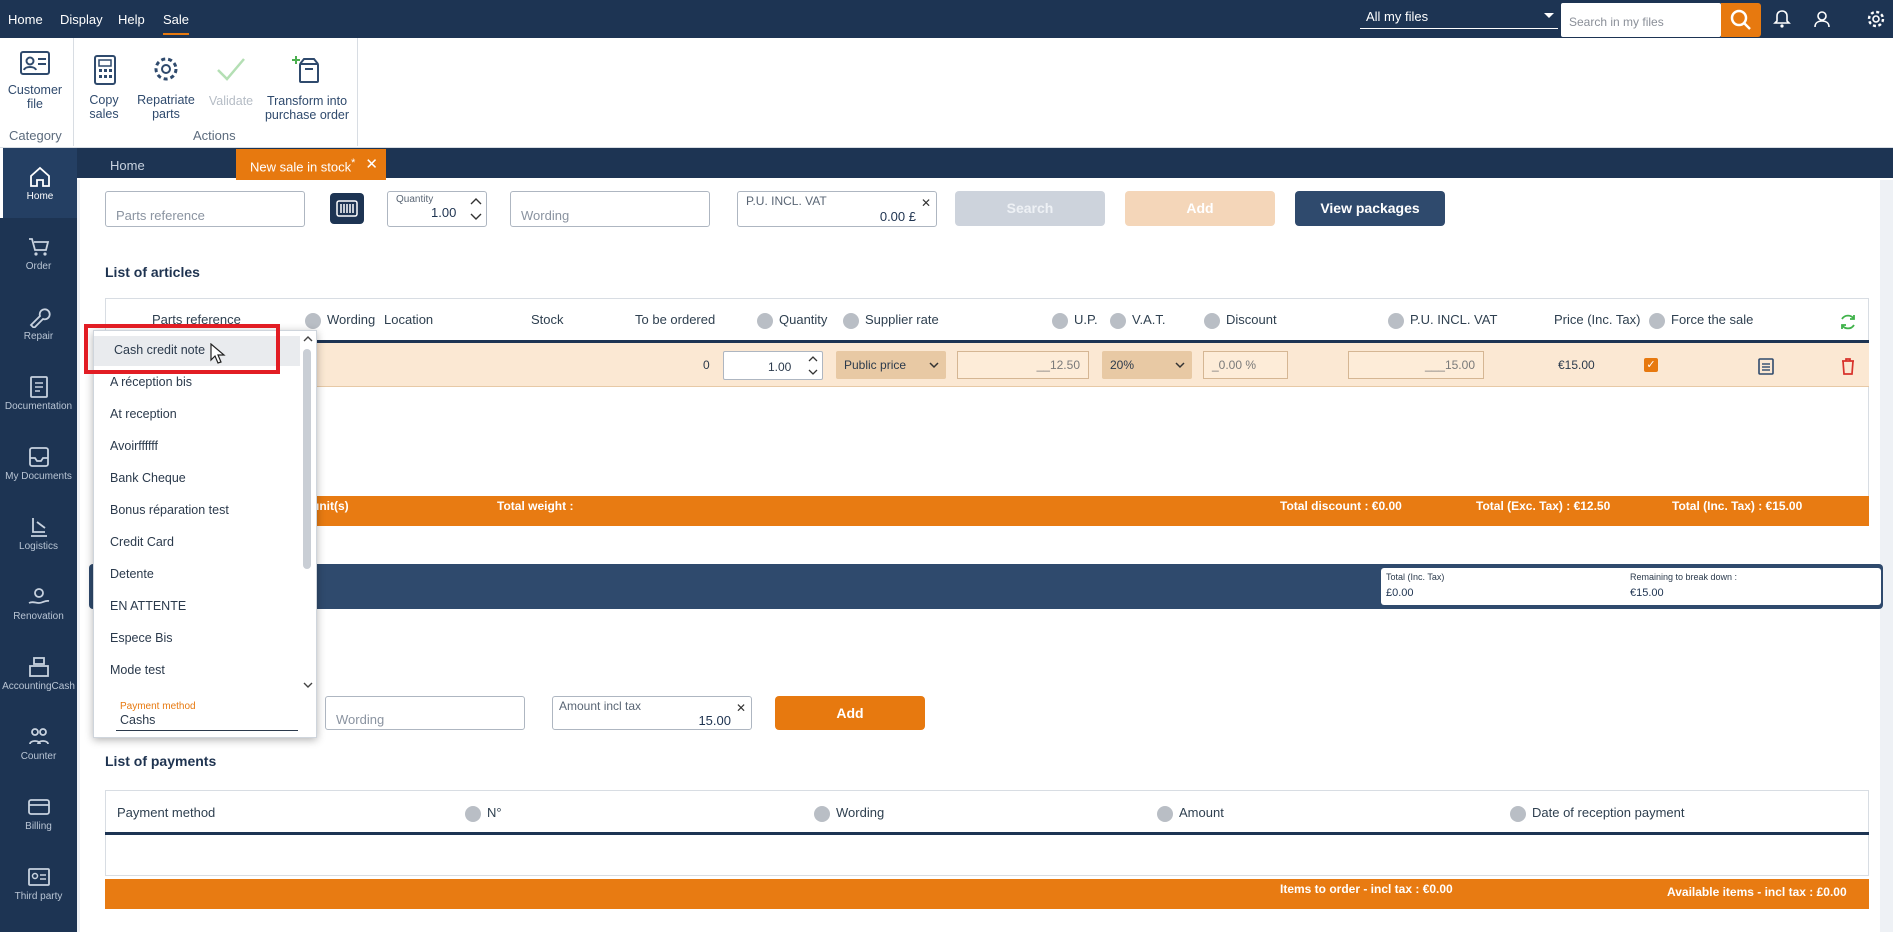  What do you see at coordinates (134, 446) in the screenshot?
I see `option-avoirffffff: Avoirffffff` at bounding box center [134, 446].